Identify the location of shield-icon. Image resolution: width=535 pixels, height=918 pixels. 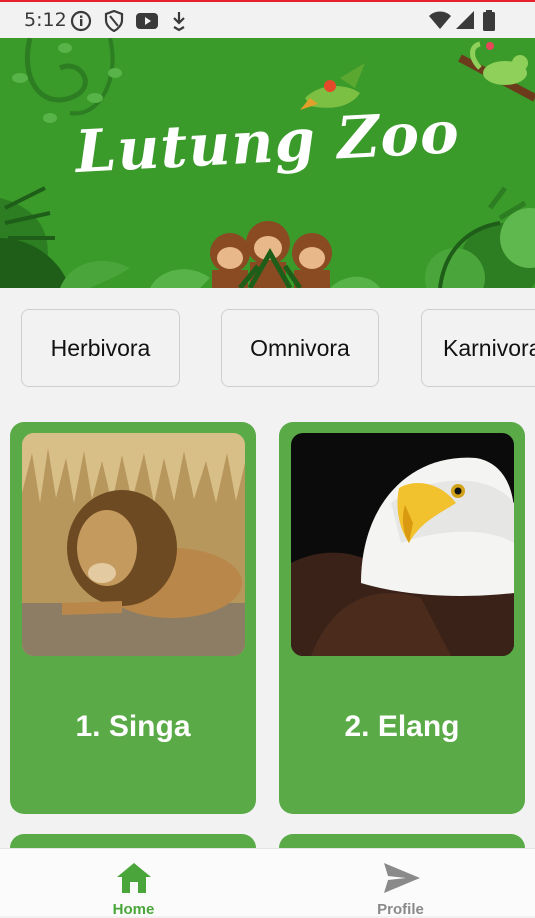
(114, 21).